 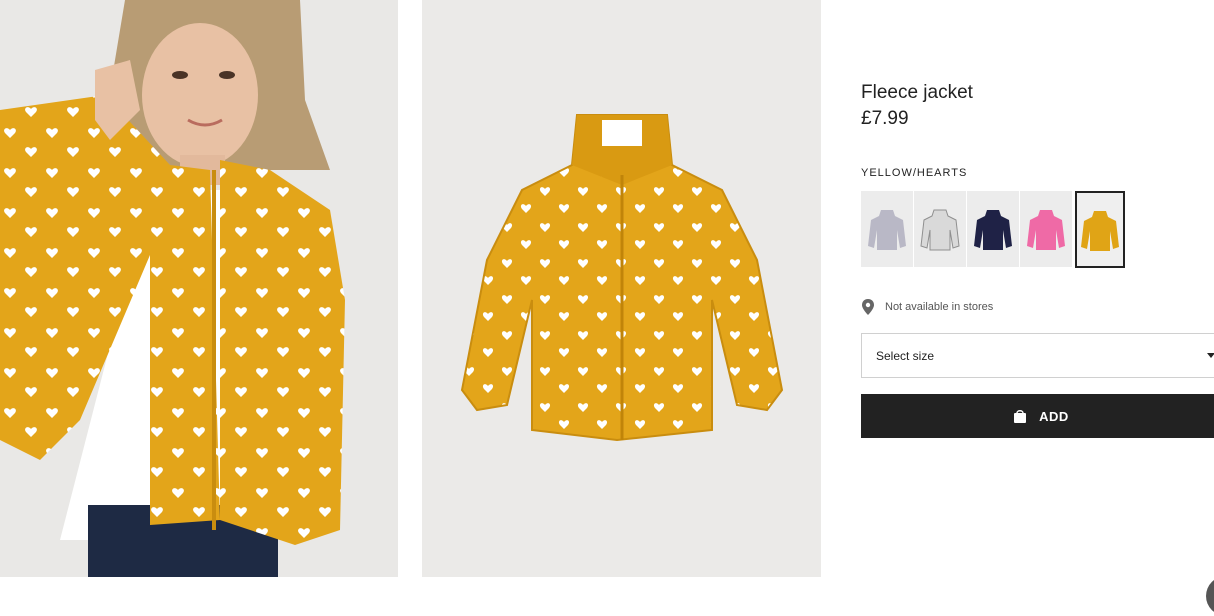 What do you see at coordinates (905, 355) in the screenshot?
I see `size-select-label: Select size` at bounding box center [905, 355].